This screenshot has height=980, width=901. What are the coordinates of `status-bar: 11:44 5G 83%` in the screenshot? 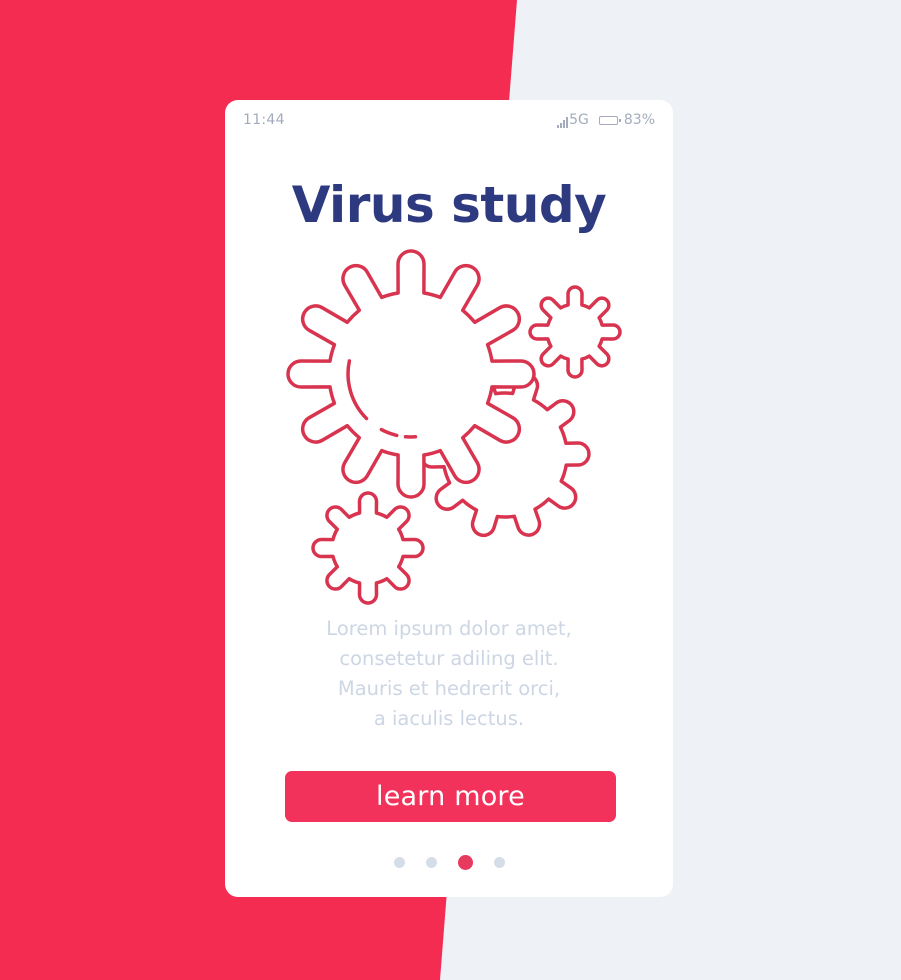 It's located at (449, 121).